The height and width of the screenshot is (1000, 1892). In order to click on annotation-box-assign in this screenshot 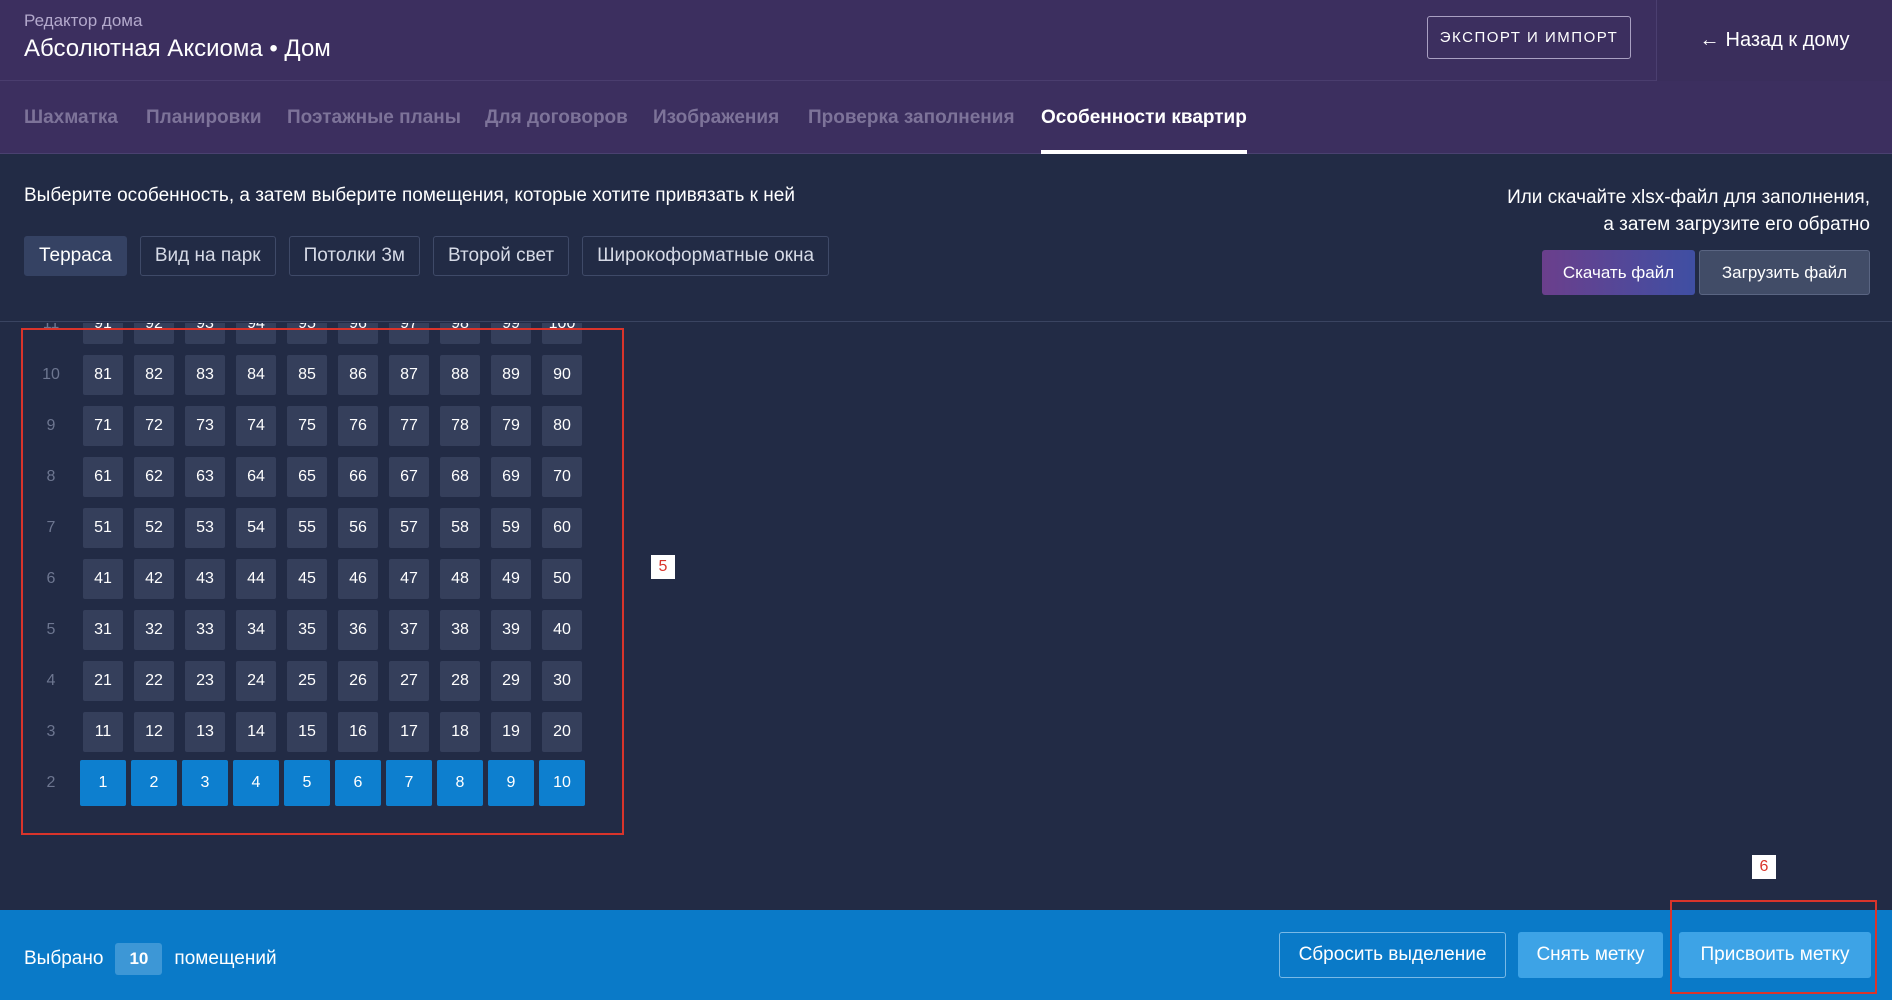, I will do `click(1773, 947)`.